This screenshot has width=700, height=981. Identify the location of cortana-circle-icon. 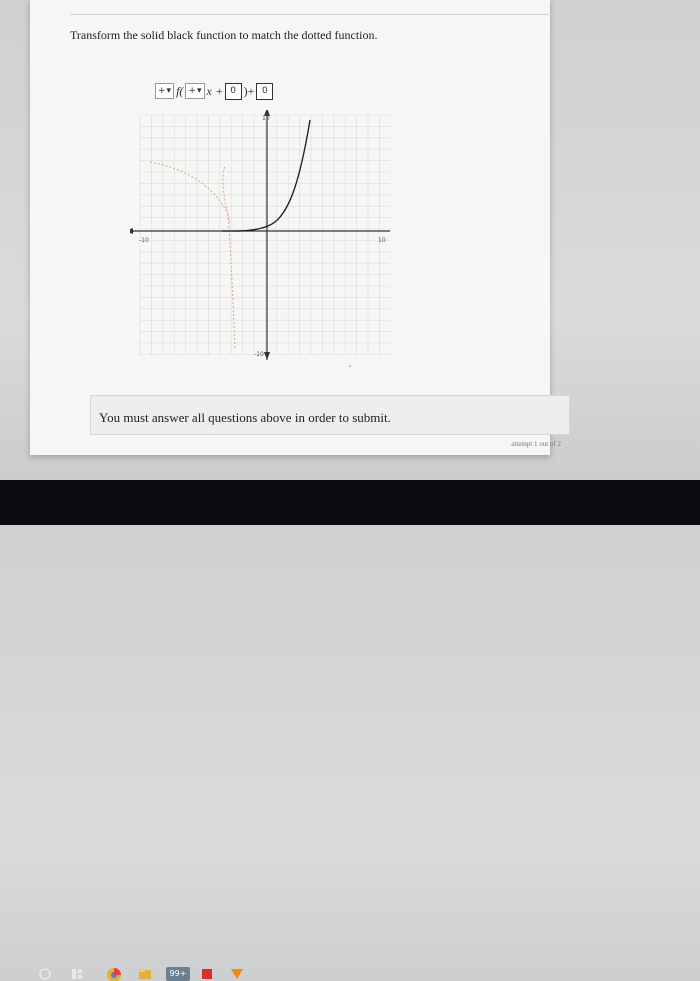
(45, 974).